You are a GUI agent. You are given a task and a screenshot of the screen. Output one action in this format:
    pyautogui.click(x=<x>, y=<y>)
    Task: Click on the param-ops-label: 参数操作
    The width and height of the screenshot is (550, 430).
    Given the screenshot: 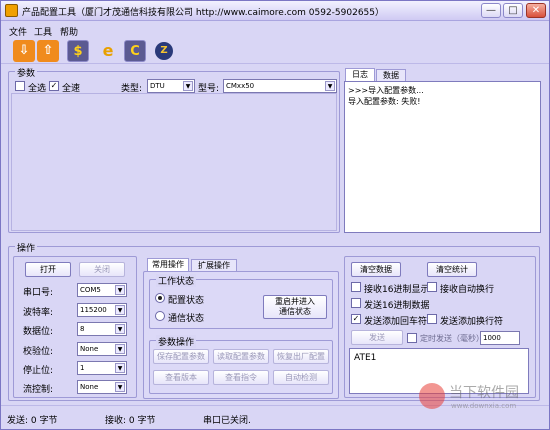 What is the action you would take?
    pyautogui.click(x=176, y=341)
    